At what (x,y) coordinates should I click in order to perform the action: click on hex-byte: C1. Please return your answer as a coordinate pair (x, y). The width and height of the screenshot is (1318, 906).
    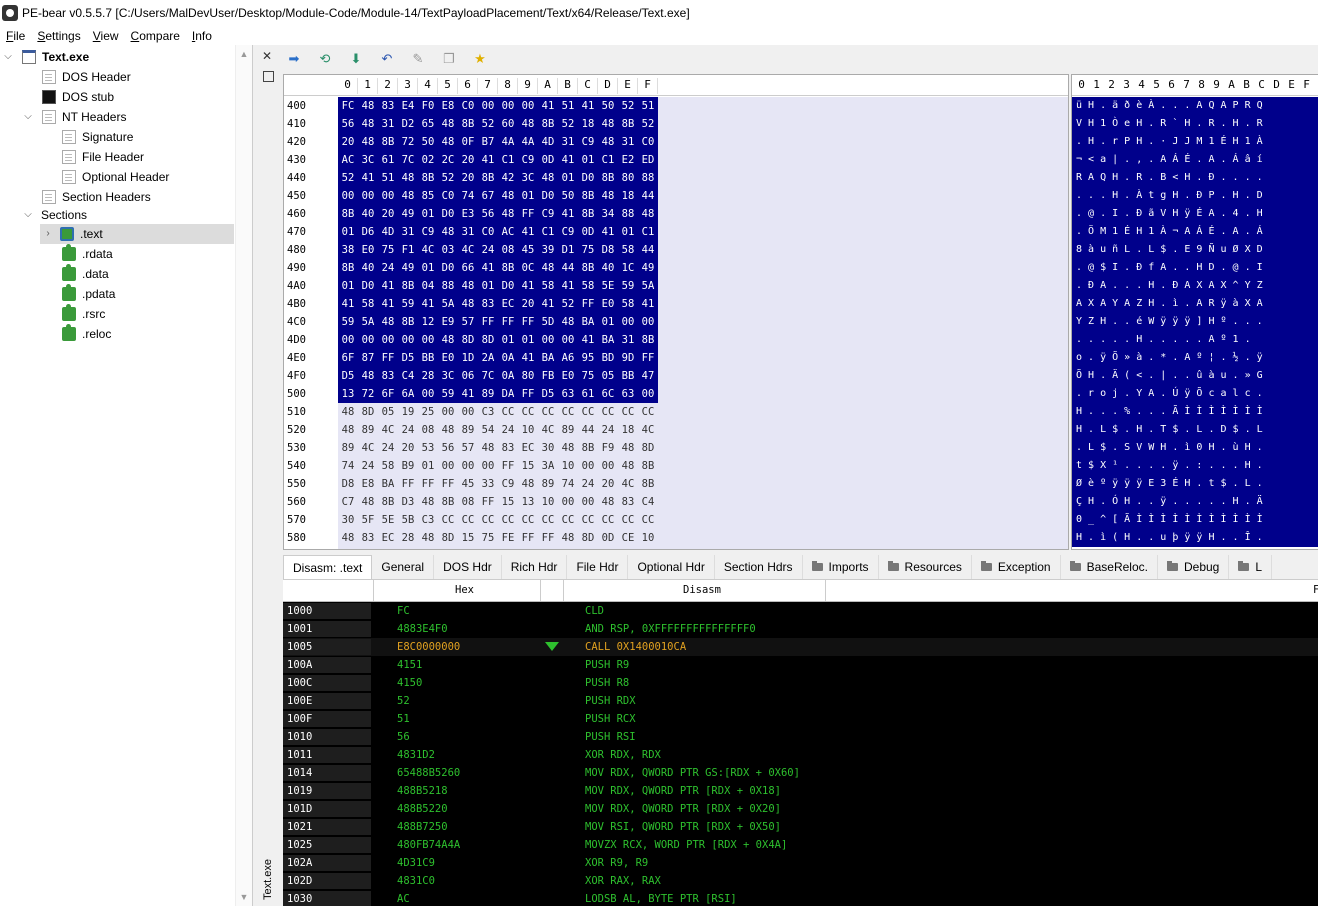
    Looking at the image, I should click on (648, 232).